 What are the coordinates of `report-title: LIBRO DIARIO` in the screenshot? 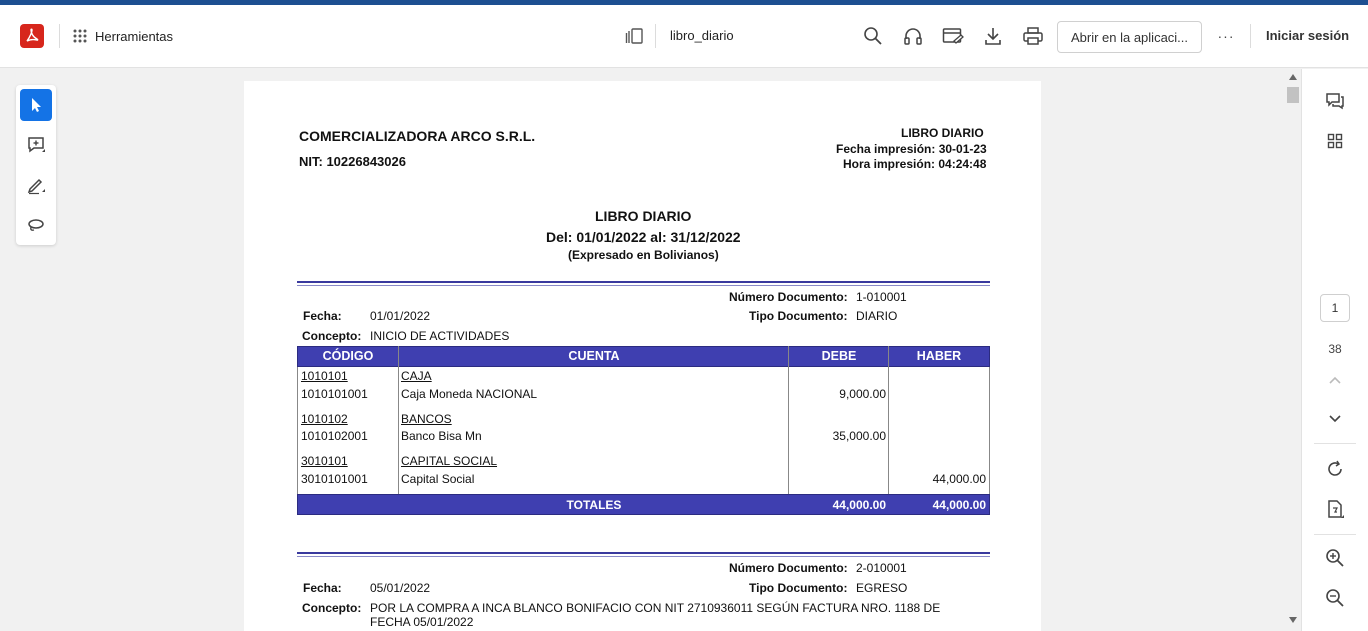 It's located at (643, 216).